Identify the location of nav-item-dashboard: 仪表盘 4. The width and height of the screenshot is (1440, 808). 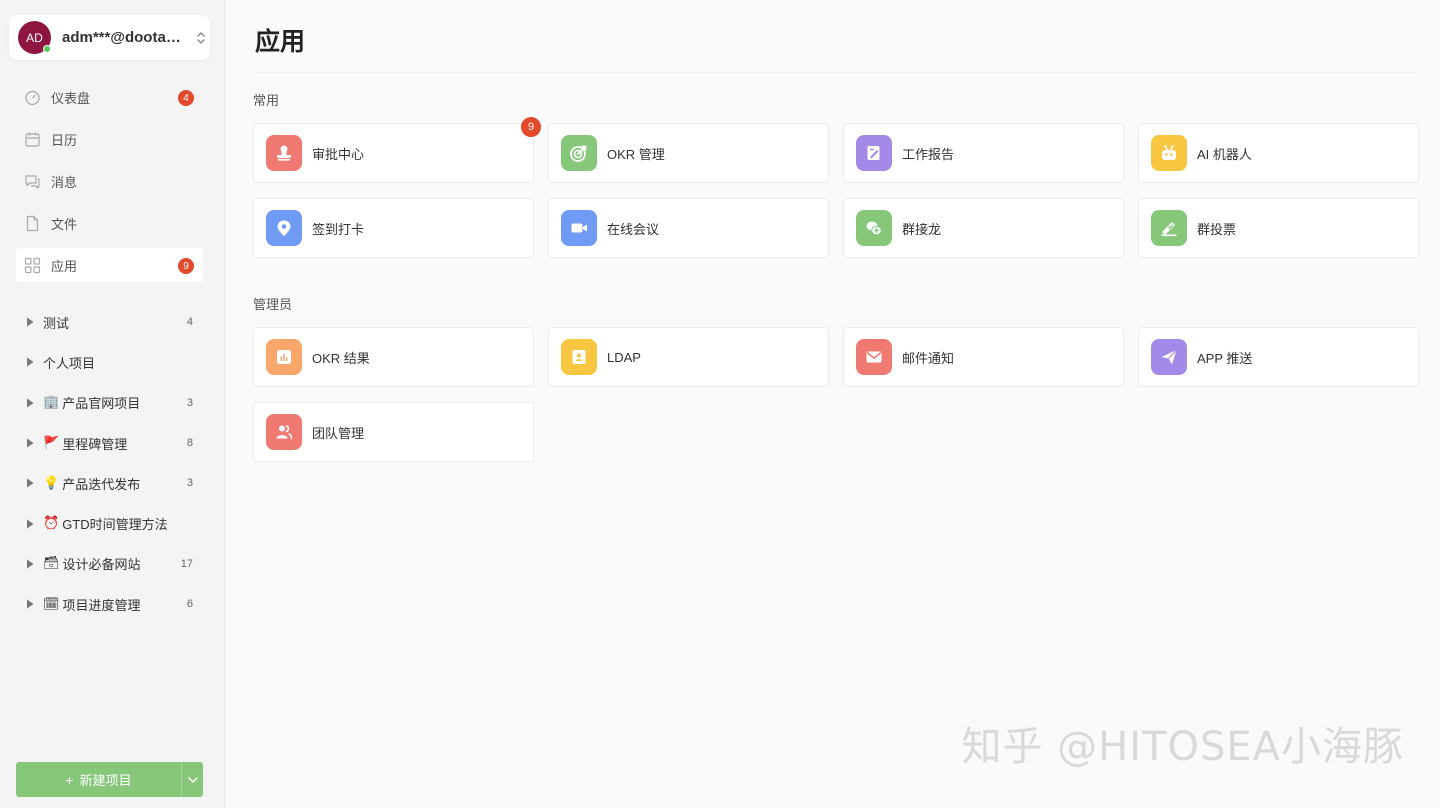
(109, 97).